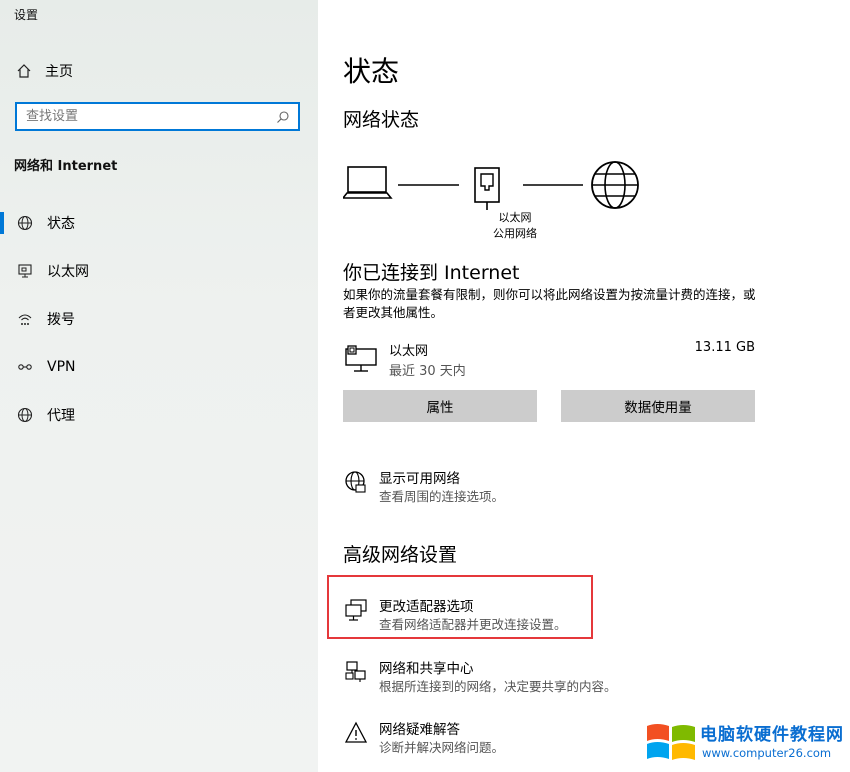 The height and width of the screenshot is (772, 850). What do you see at coordinates (25, 367) in the screenshot?
I see `vpn-icon` at bounding box center [25, 367].